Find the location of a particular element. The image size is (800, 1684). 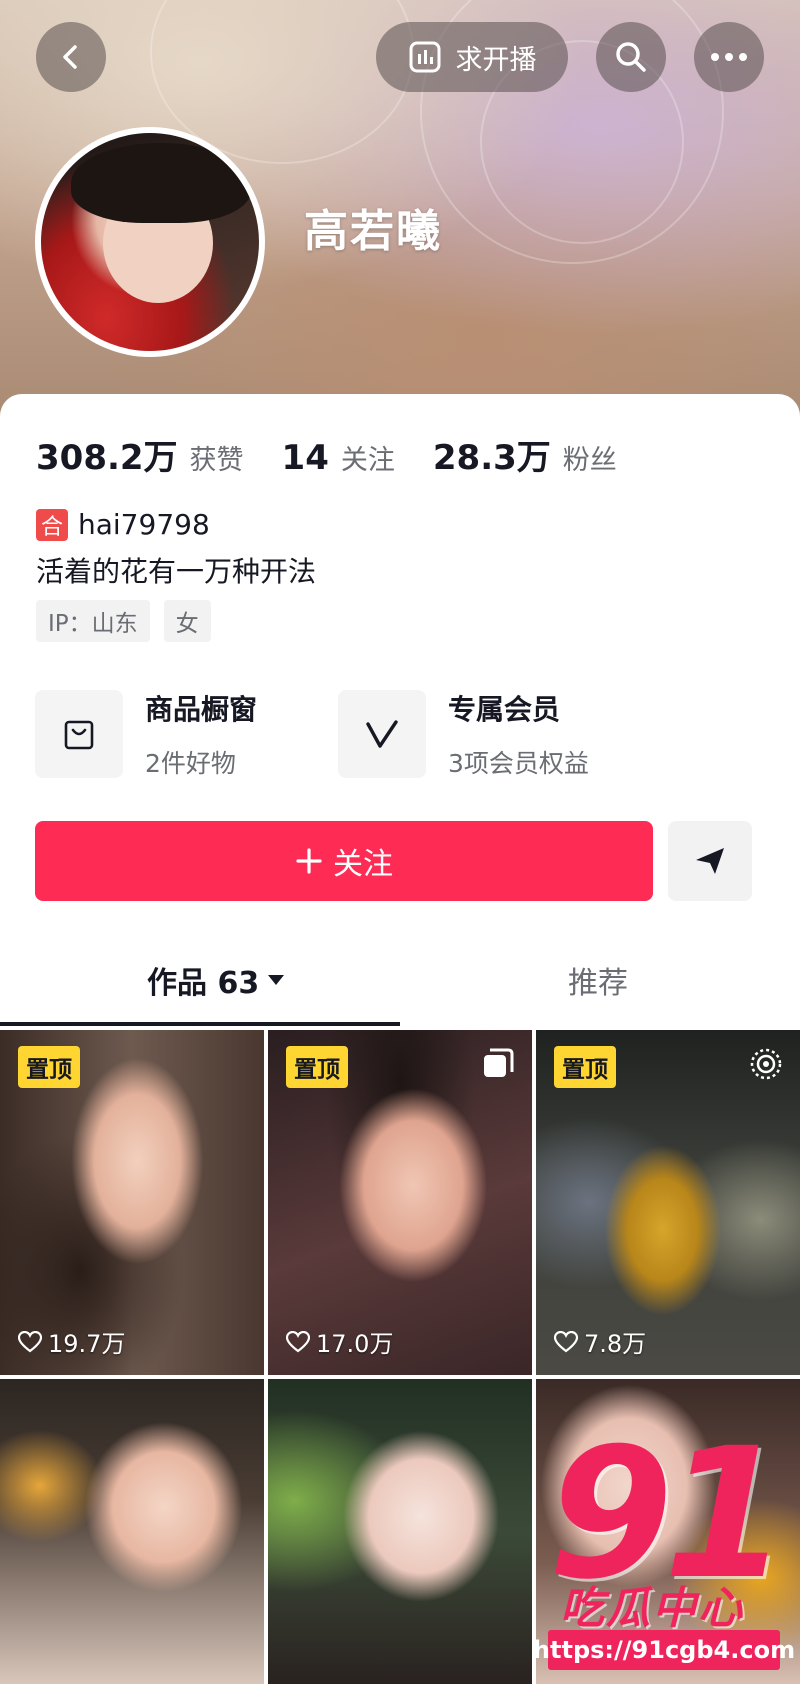

user-handle: hai79798 is located at coordinates (144, 524).